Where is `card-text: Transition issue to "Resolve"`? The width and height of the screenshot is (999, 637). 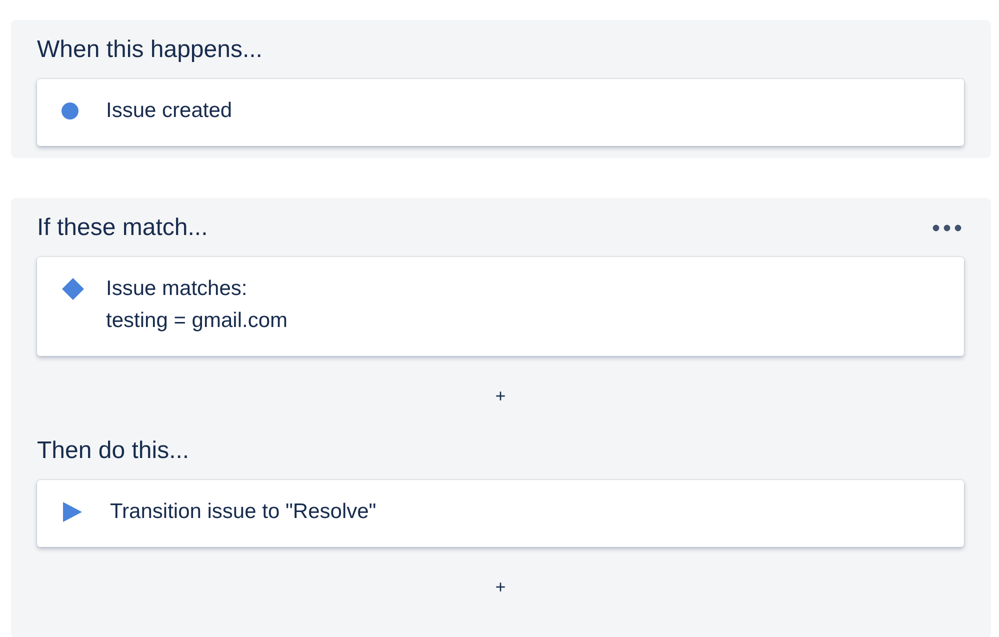
card-text: Transition issue to "Resolve" is located at coordinates (243, 512).